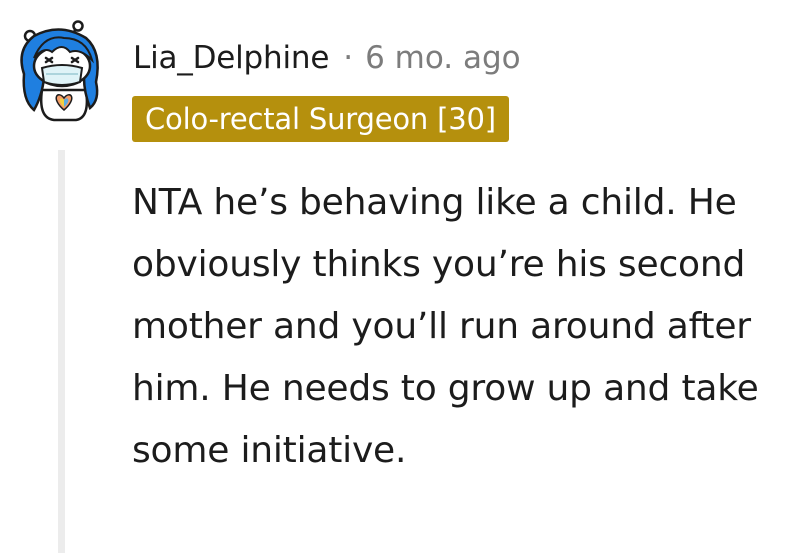  I want to click on comment-header: Lia_Delphine · 6 mo. ago, so click(327, 58).